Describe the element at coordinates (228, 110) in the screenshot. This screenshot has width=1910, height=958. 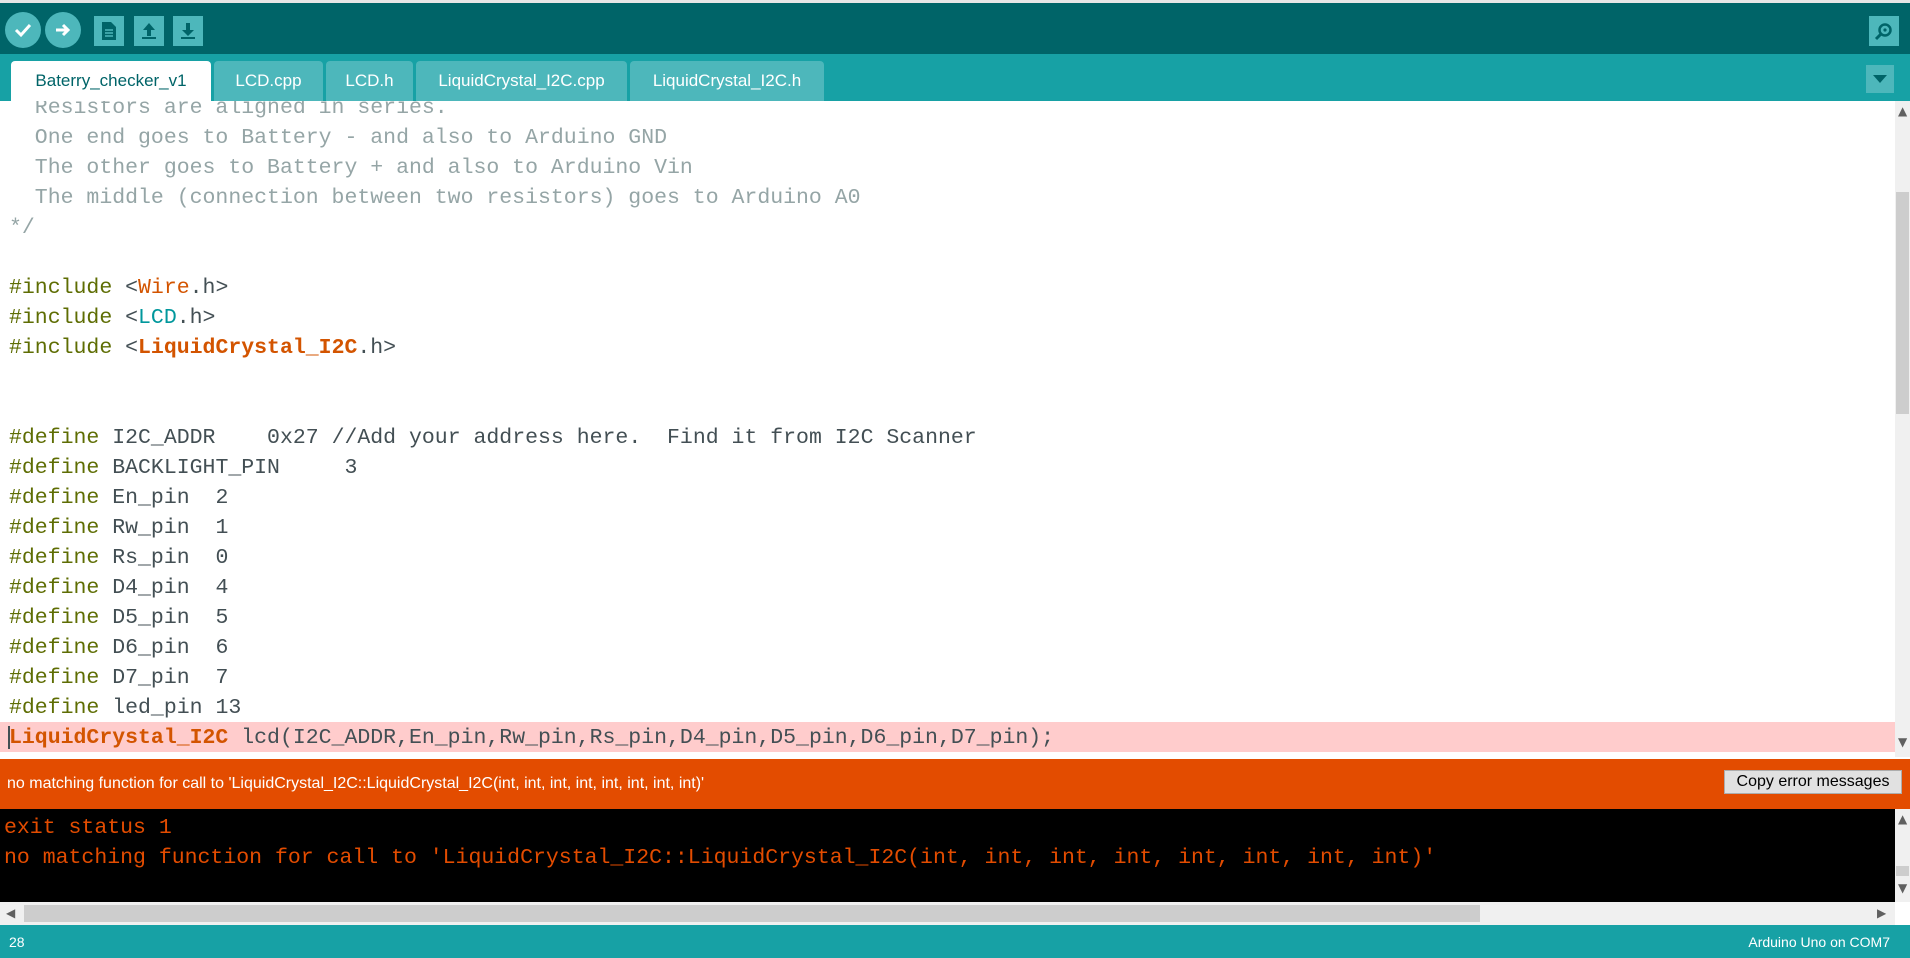
I see `code-line: Resistors are aligned in series.` at that location.